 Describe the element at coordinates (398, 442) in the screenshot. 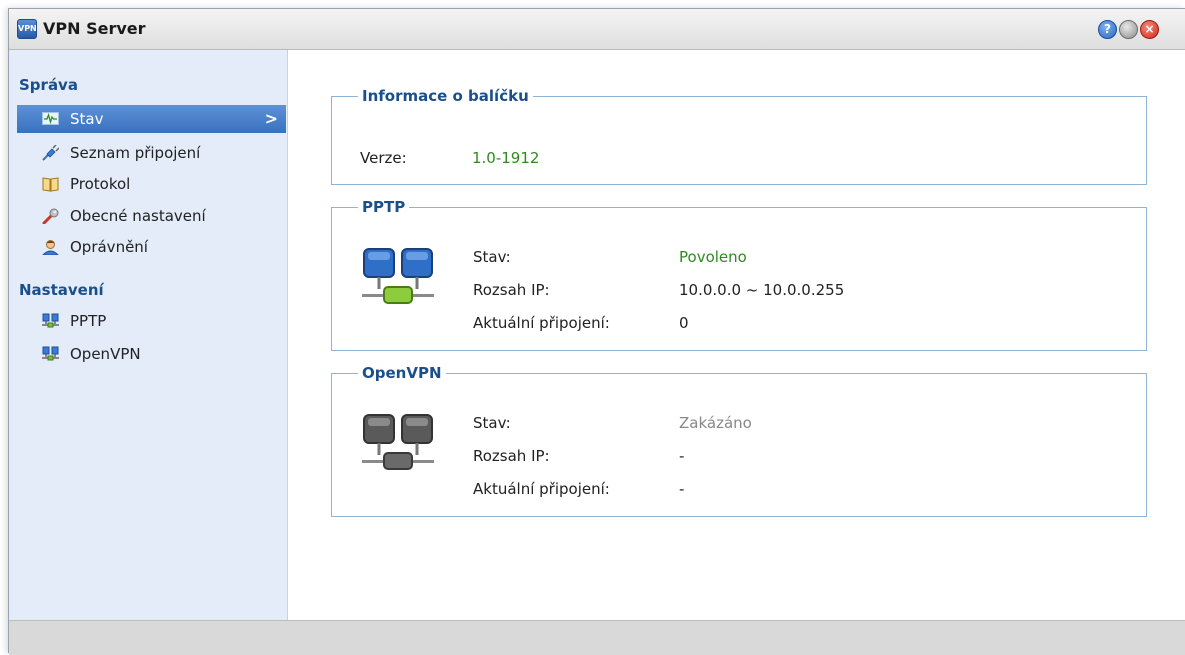

I see `openvpn-network-icon` at that location.